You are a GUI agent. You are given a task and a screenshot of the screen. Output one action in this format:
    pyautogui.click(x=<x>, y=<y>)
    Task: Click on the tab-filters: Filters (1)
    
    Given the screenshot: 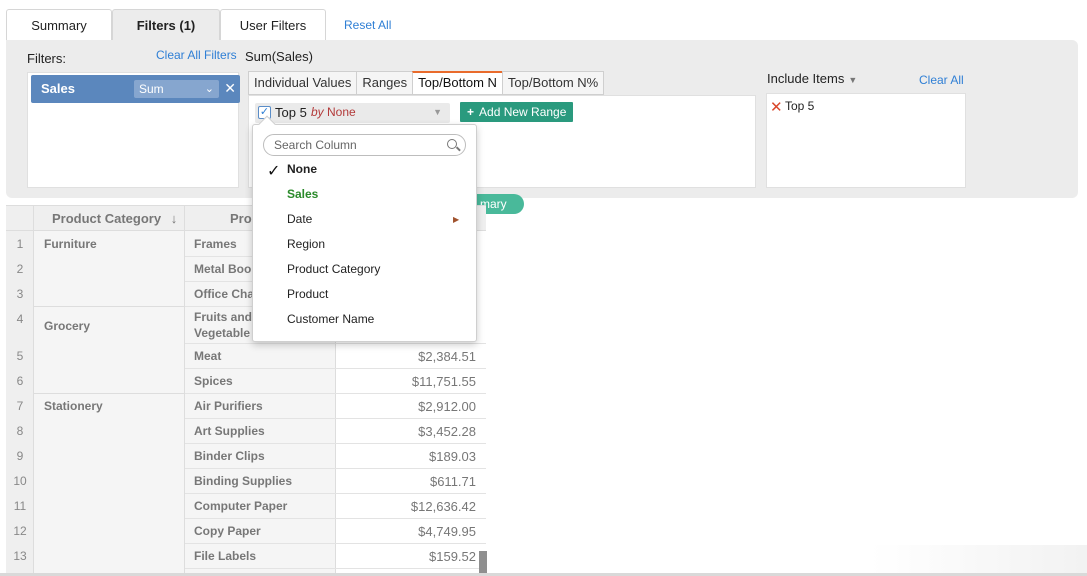 What is the action you would take?
    pyautogui.click(x=166, y=25)
    